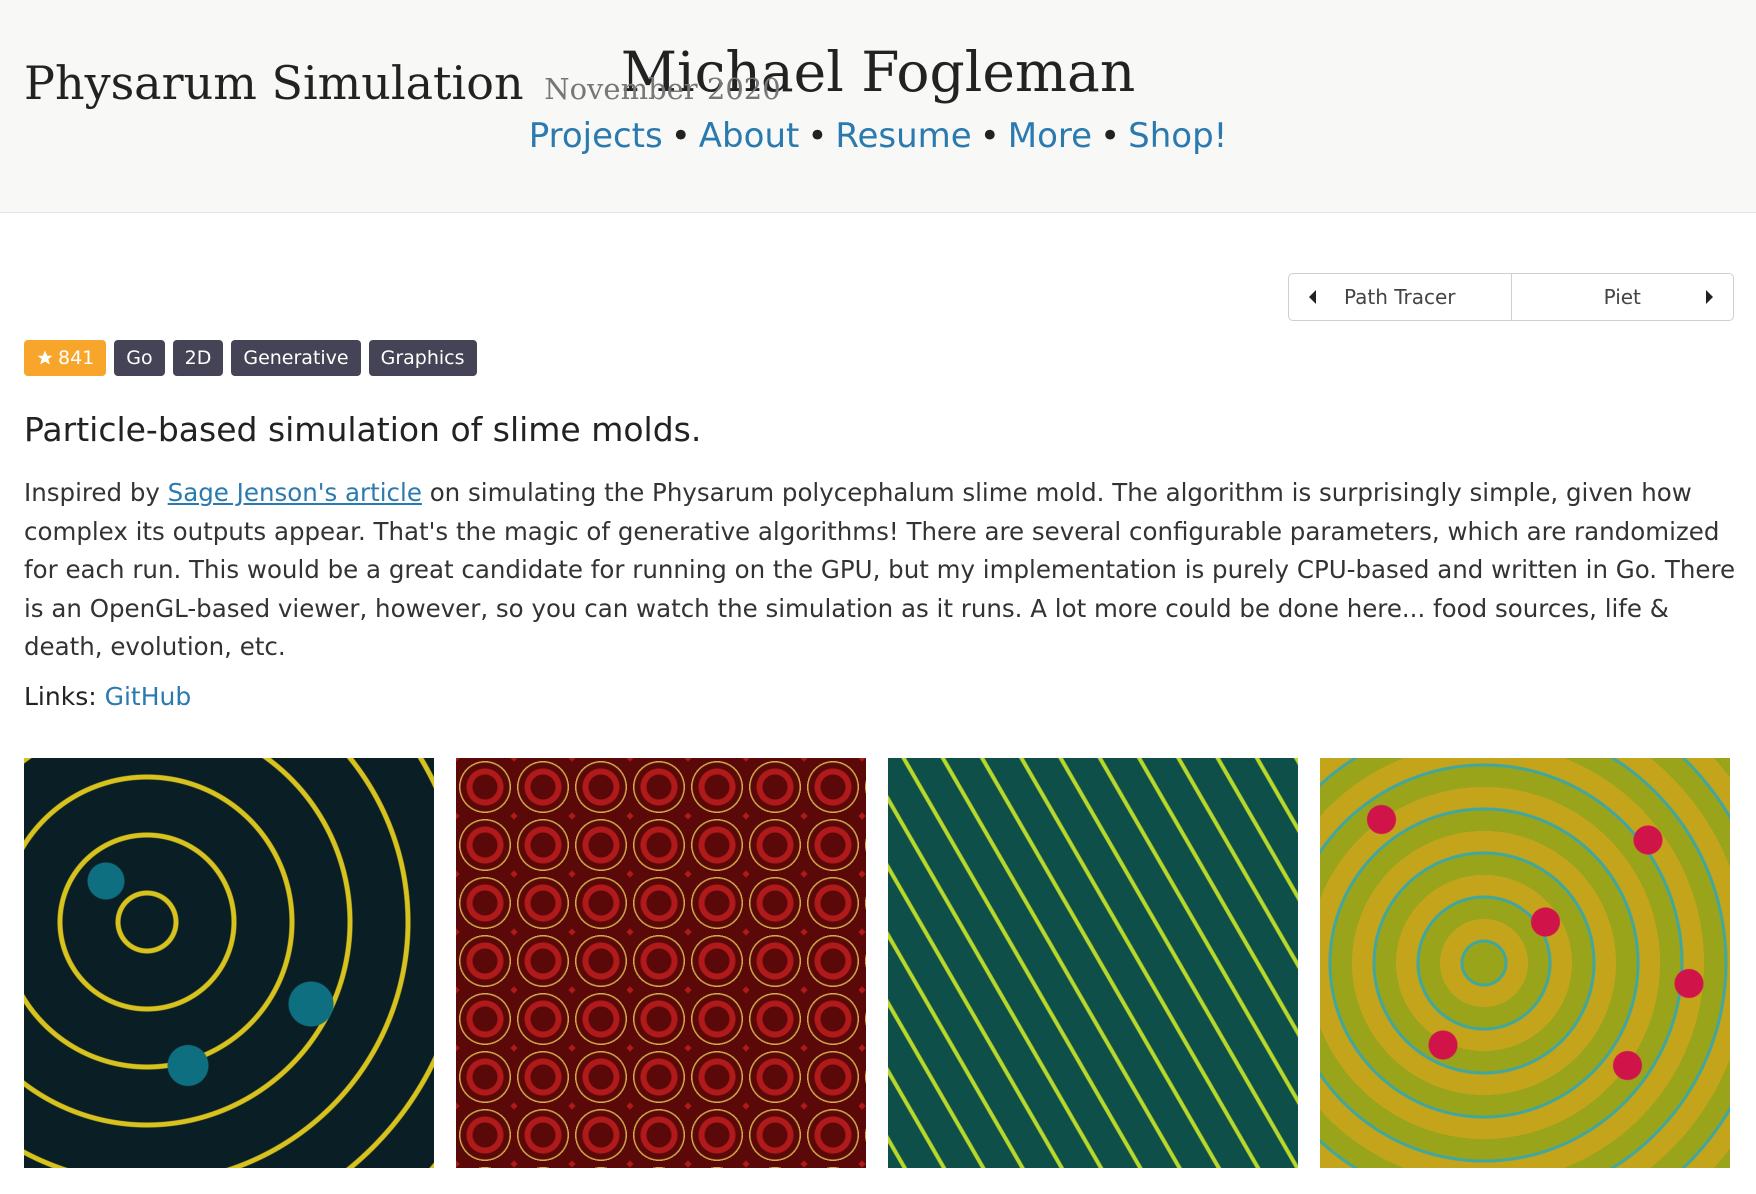 The image size is (1756, 1194). Describe the element at coordinates (295, 492) in the screenshot. I see `article-link: Sage Jenson's article` at that location.